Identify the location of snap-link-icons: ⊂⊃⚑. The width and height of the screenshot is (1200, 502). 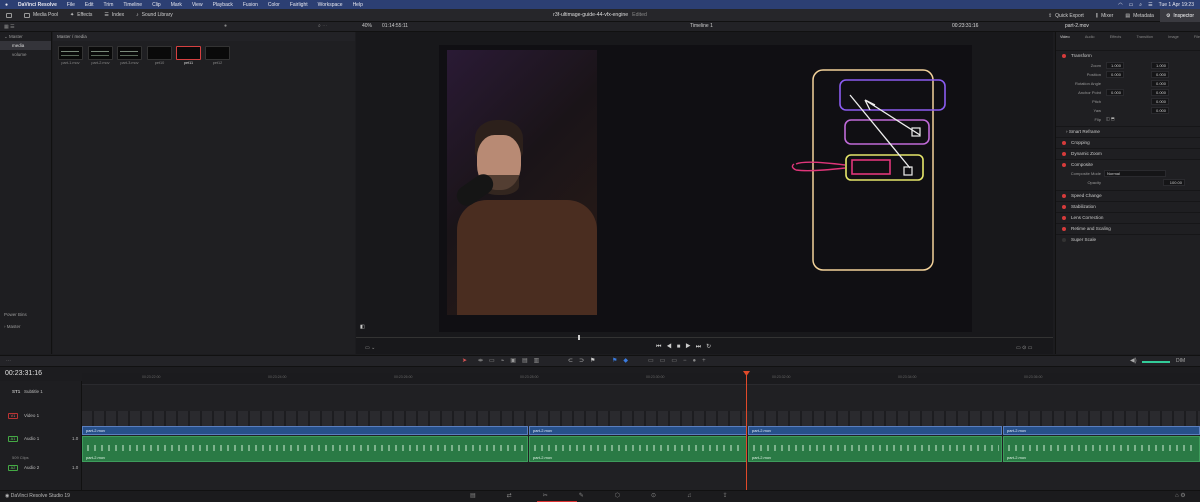
(584, 360).